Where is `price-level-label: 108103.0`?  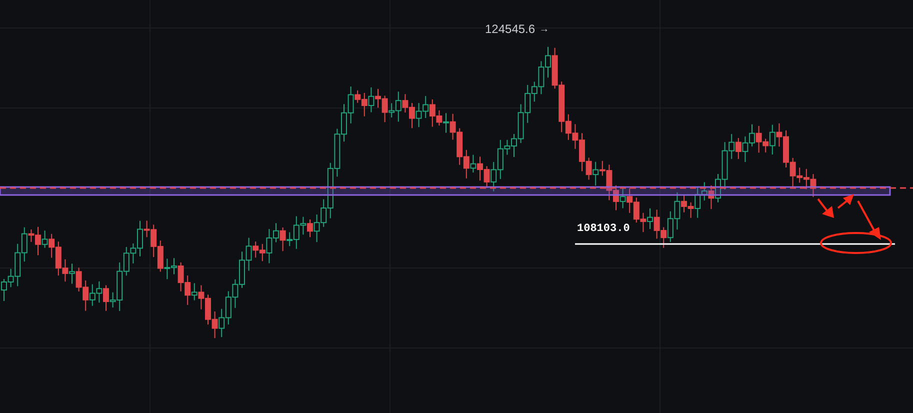 price-level-label: 108103.0 is located at coordinates (603, 229).